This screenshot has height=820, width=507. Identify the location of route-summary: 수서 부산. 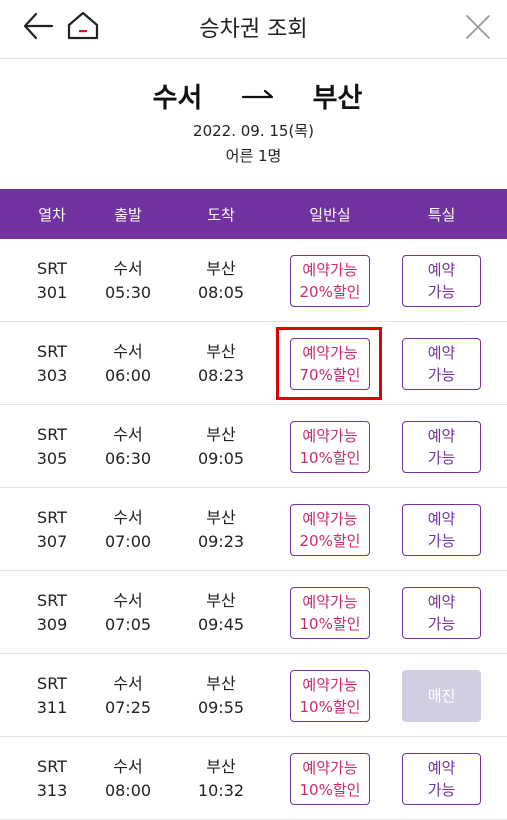
(253, 96).